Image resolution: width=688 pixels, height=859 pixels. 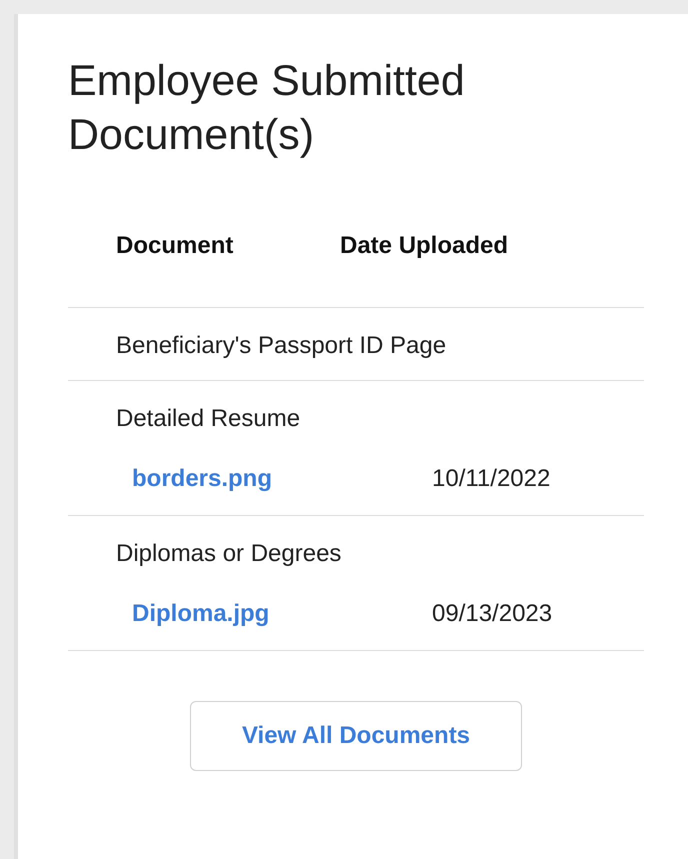 What do you see at coordinates (281, 346) in the screenshot?
I see `document-type: Beneficiary's Passport ID Page` at bounding box center [281, 346].